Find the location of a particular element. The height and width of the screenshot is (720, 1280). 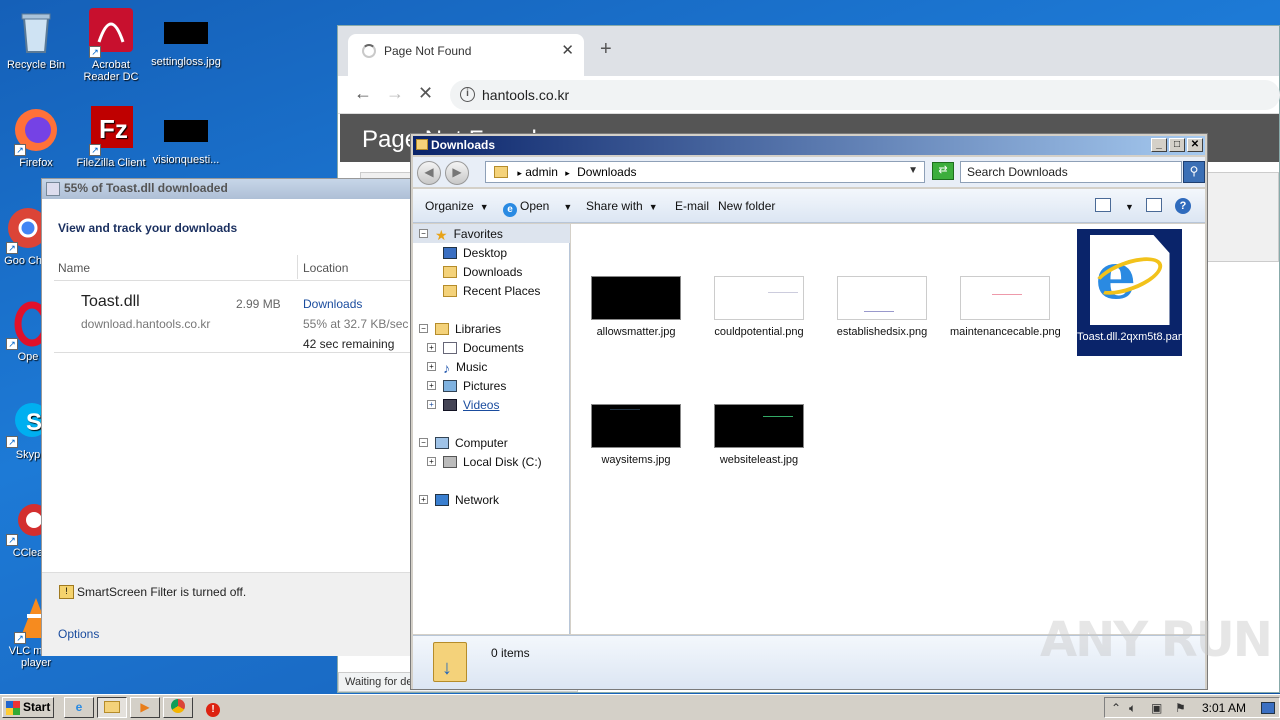

start-button: Start is located at coordinates (28, 707).